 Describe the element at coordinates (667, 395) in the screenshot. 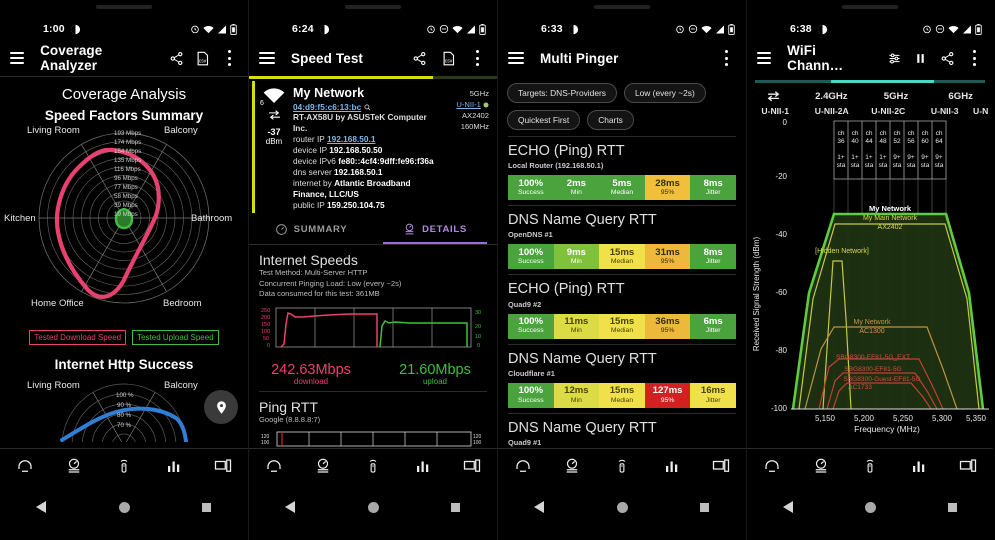

I see `ping-cell: 127ms 95%` at that location.